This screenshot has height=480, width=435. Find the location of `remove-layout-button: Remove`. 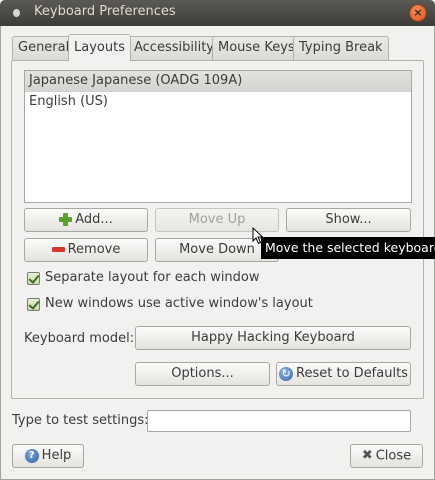

remove-layout-button: Remove is located at coordinates (86, 250).